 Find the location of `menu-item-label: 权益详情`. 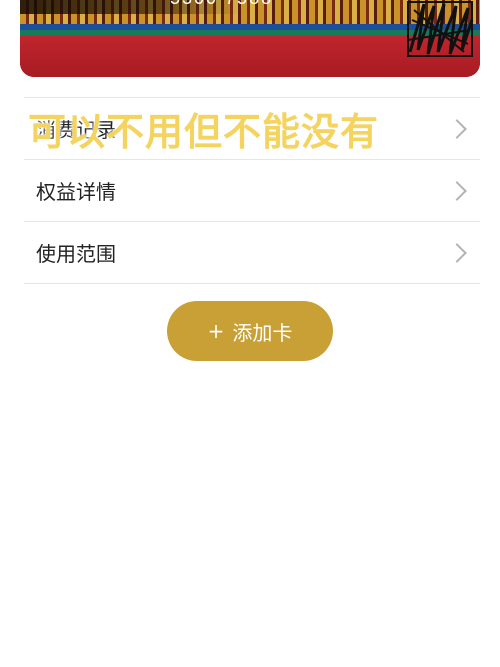

menu-item-label: 权益详情 is located at coordinates (76, 192).